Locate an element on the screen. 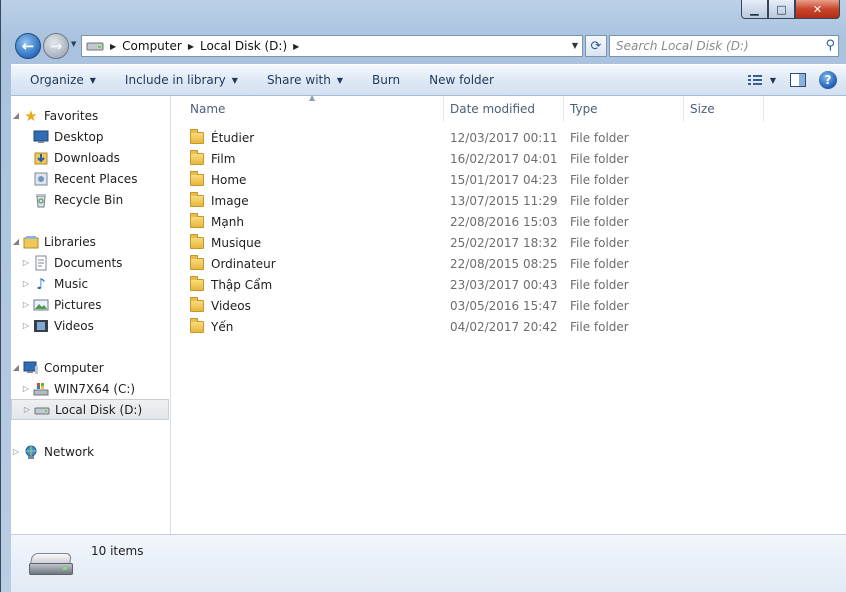 The image size is (846, 592). preview-pane-button is located at coordinates (798, 80).